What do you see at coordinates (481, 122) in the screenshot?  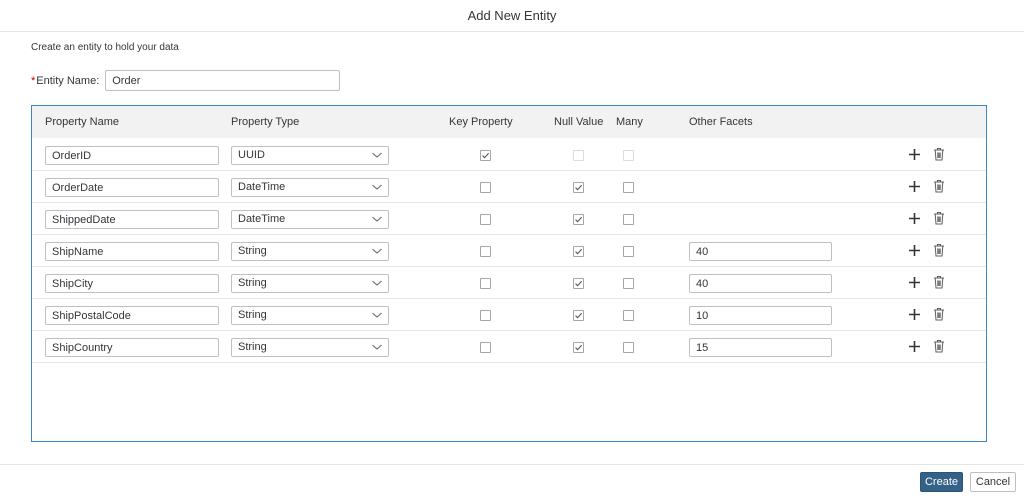 I see `header-key-property: Key Property` at bounding box center [481, 122].